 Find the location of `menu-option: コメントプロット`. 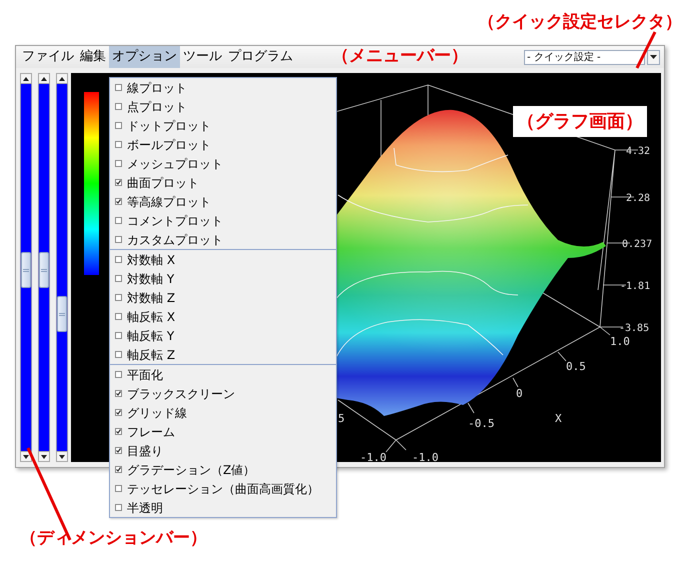

menu-option: コメントプロット is located at coordinates (223, 220).